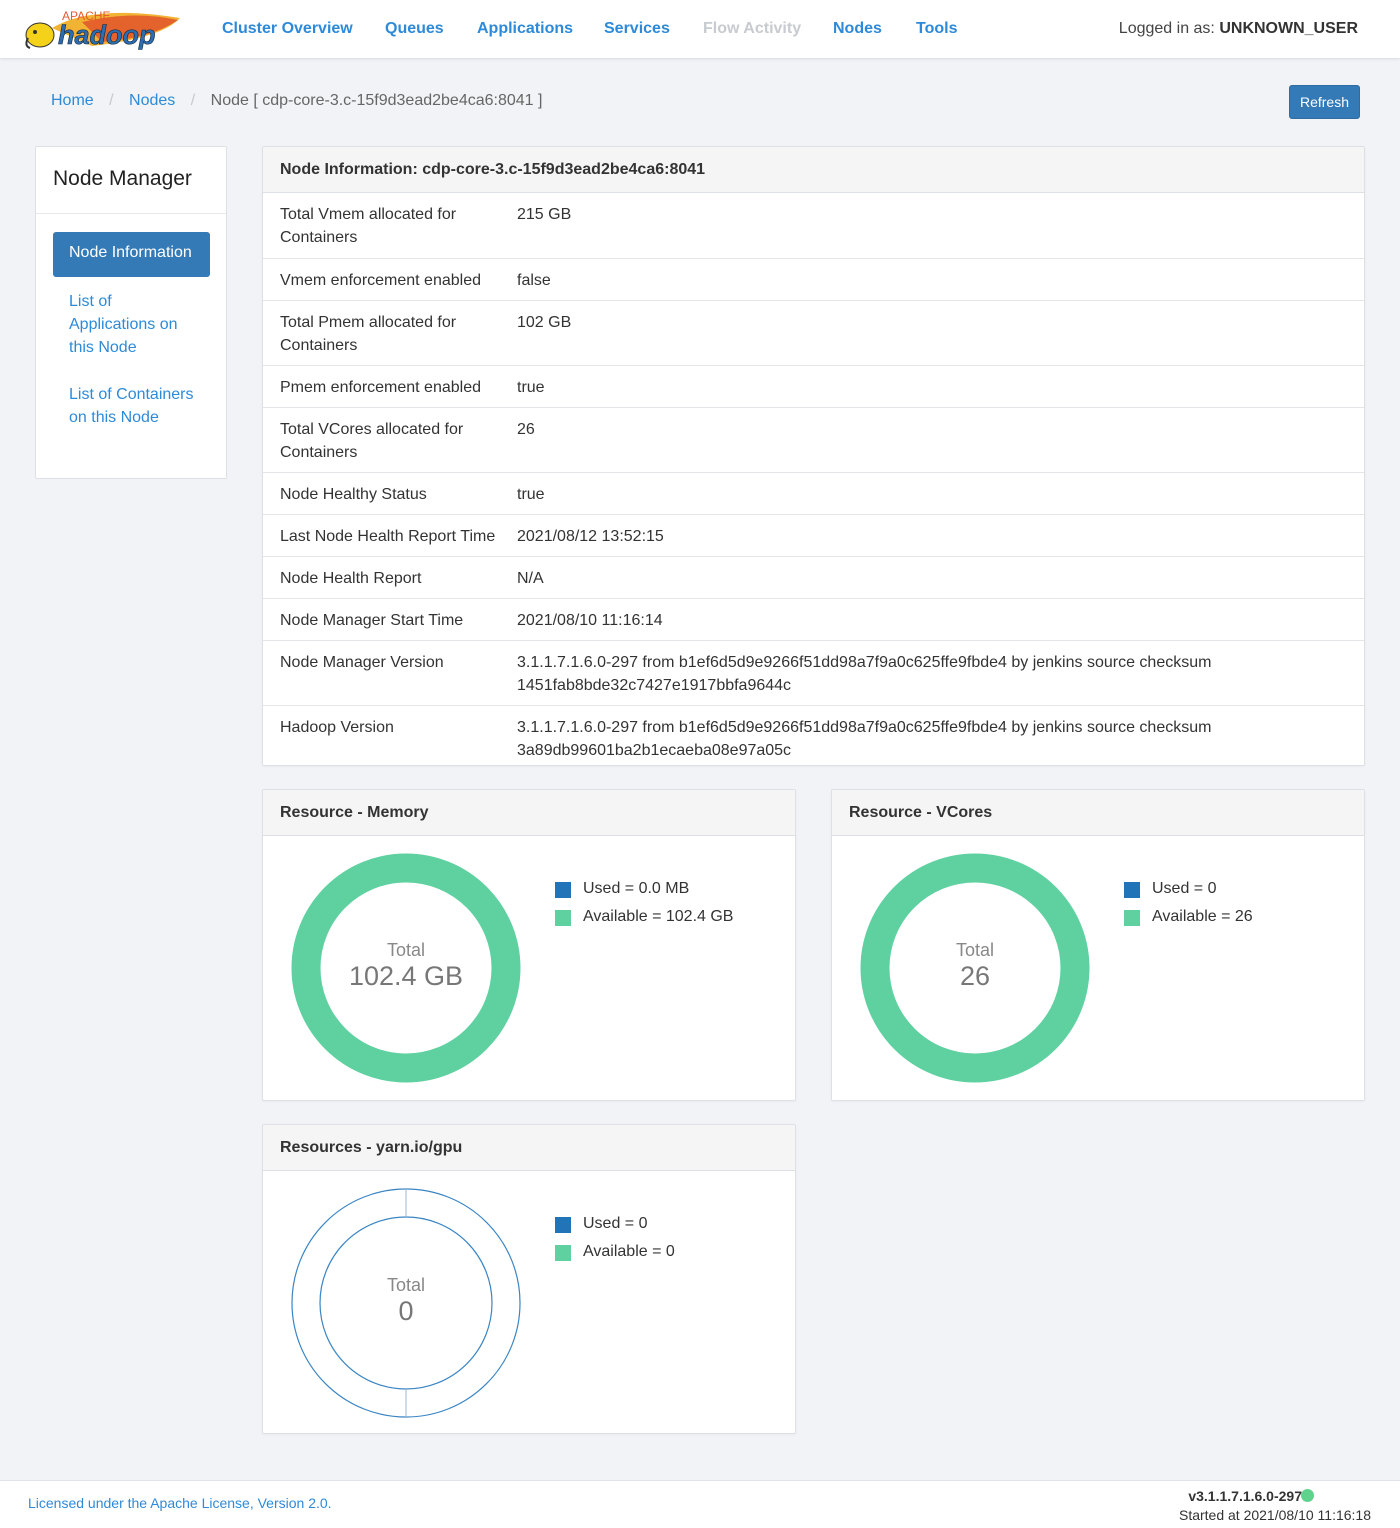 Image resolution: width=1400 pixels, height=1528 pixels. What do you see at coordinates (390, 619) in the screenshot?
I see `info-row-key: Node Manager Start Time` at bounding box center [390, 619].